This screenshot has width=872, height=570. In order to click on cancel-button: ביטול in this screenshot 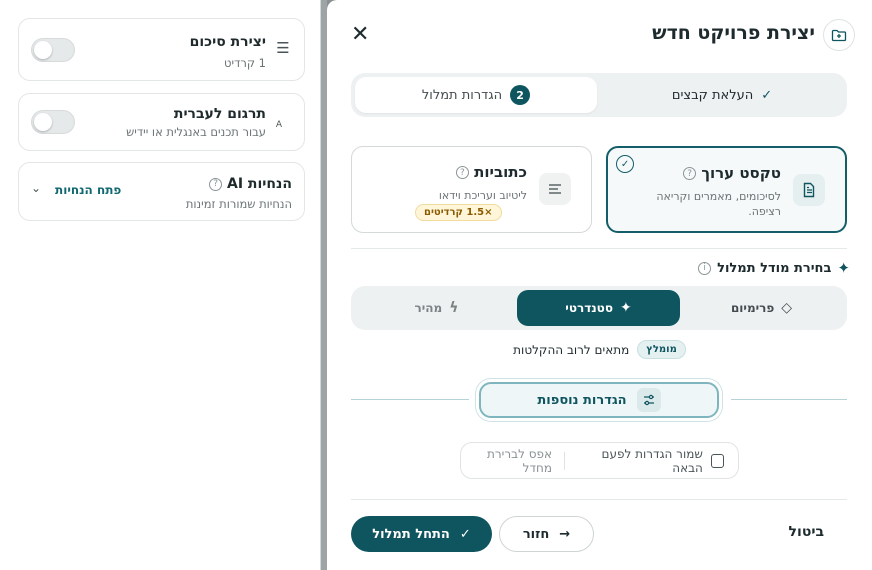, I will do `click(806, 532)`.